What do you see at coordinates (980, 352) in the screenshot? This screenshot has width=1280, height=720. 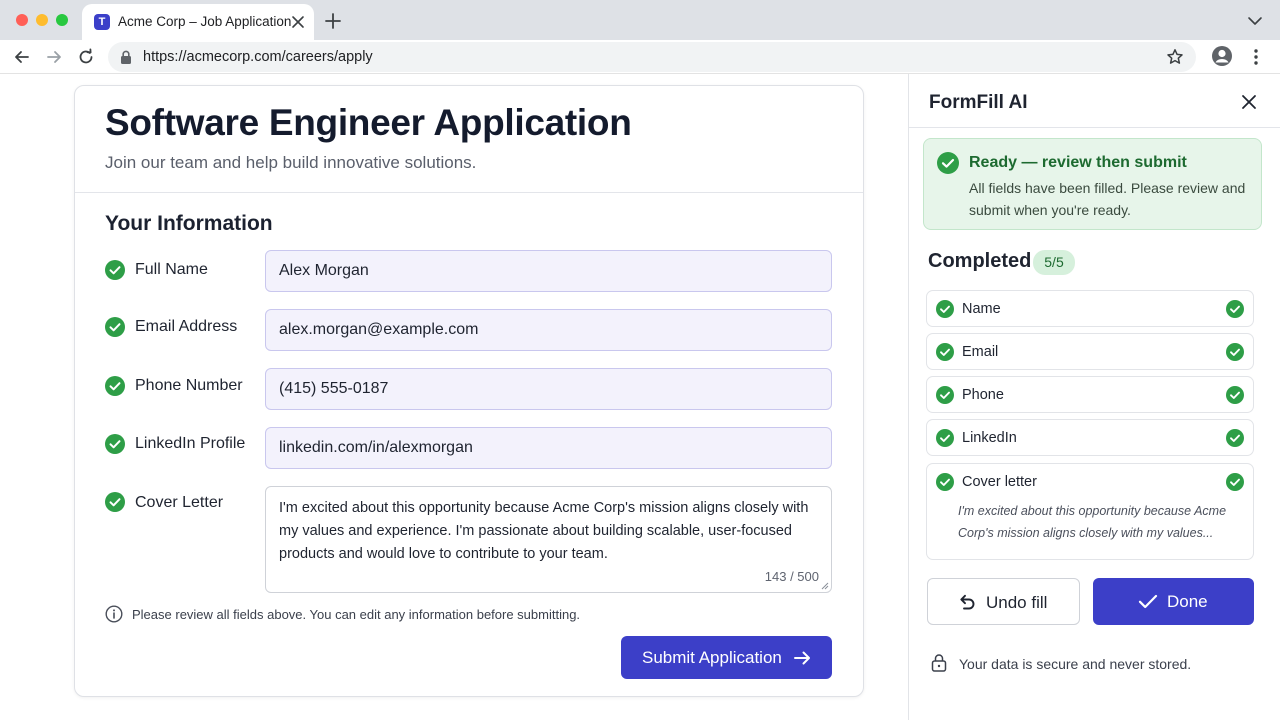 I see `completed-item-label: Email` at bounding box center [980, 352].